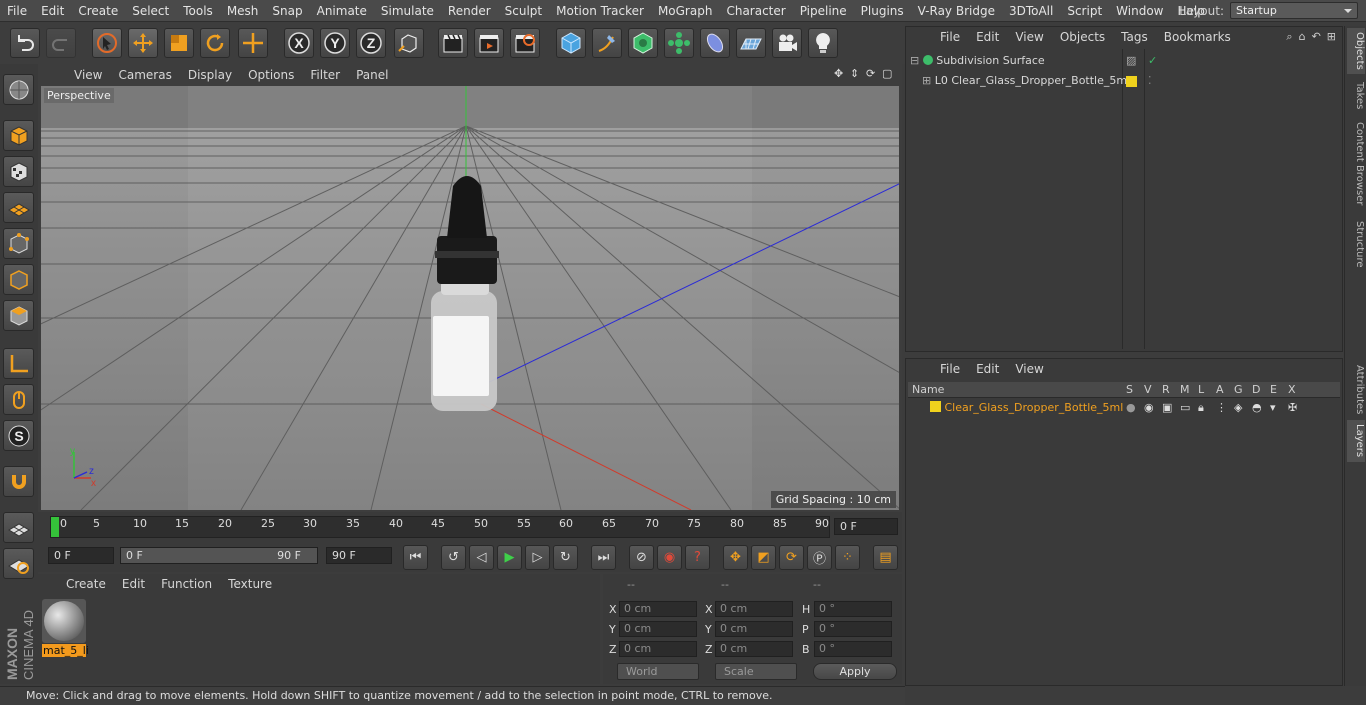 This screenshot has width=1366, height=705. Describe the element at coordinates (537, 557) in the screenshot. I see `next-frame-icon: ▷` at that location.